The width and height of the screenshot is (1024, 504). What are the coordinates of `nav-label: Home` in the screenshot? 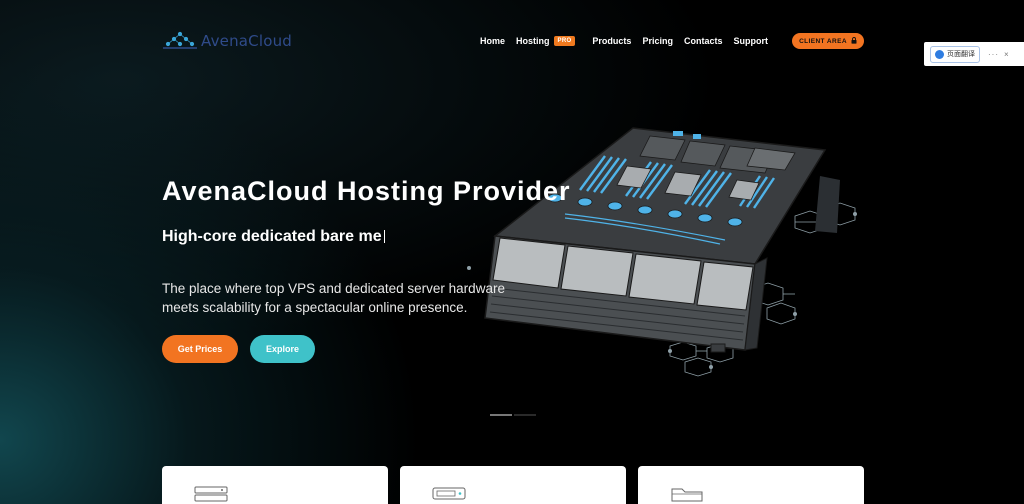 It's located at (493, 41).